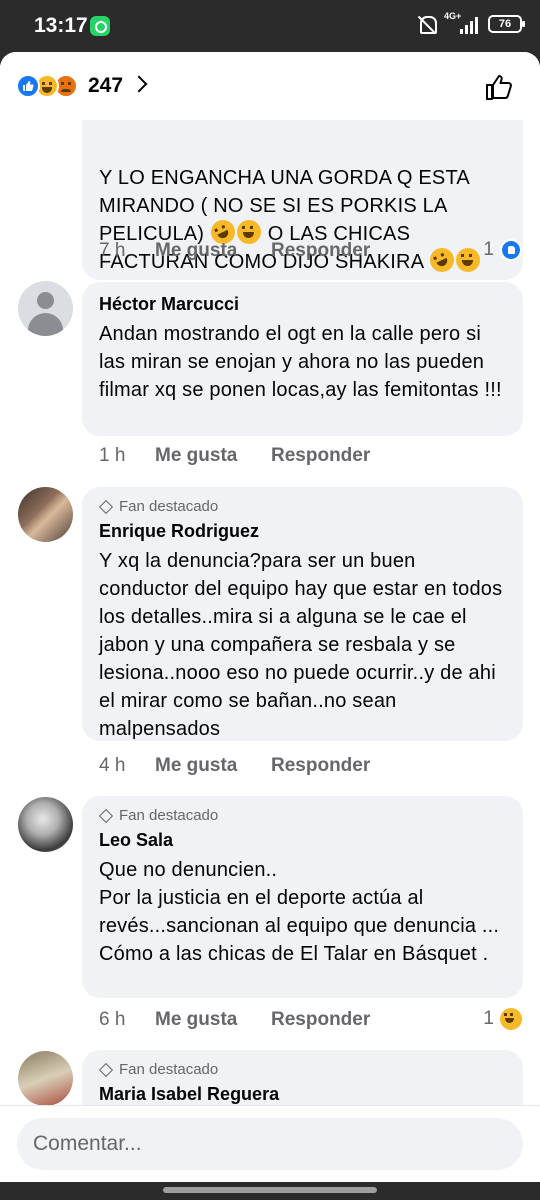 The height and width of the screenshot is (1200, 540). I want to click on navigation-gesture-bar, so click(270, 1191).